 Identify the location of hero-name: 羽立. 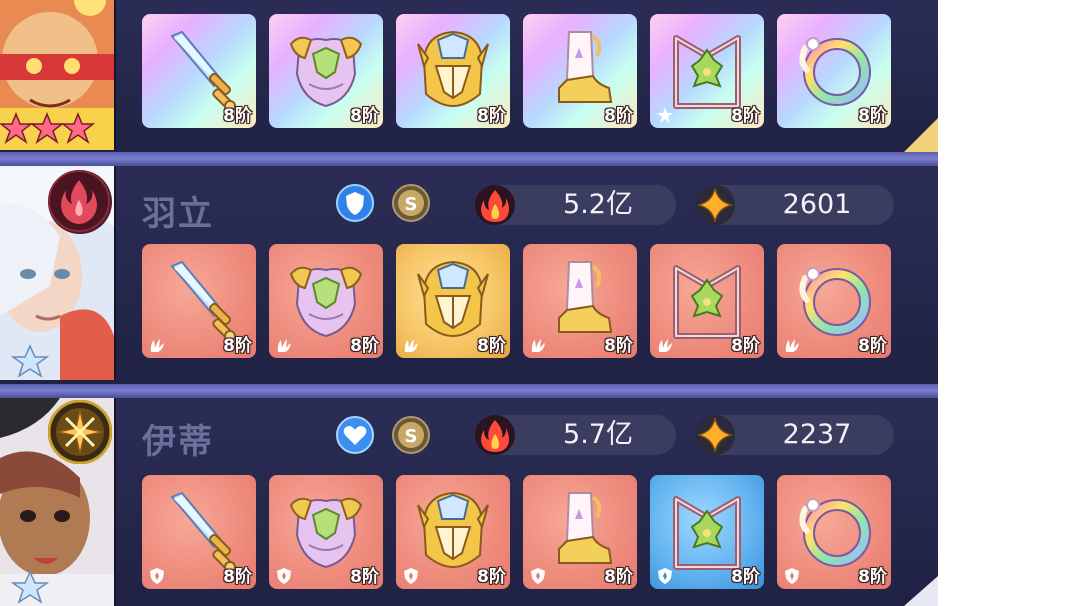
(178, 214).